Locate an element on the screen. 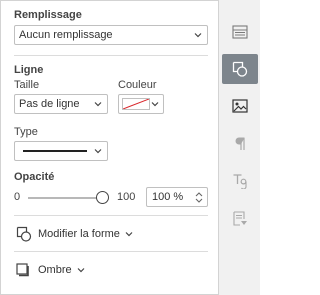 The height and width of the screenshot is (295, 320). fill-type-select: Aucun remplissage is located at coordinates (111, 35).